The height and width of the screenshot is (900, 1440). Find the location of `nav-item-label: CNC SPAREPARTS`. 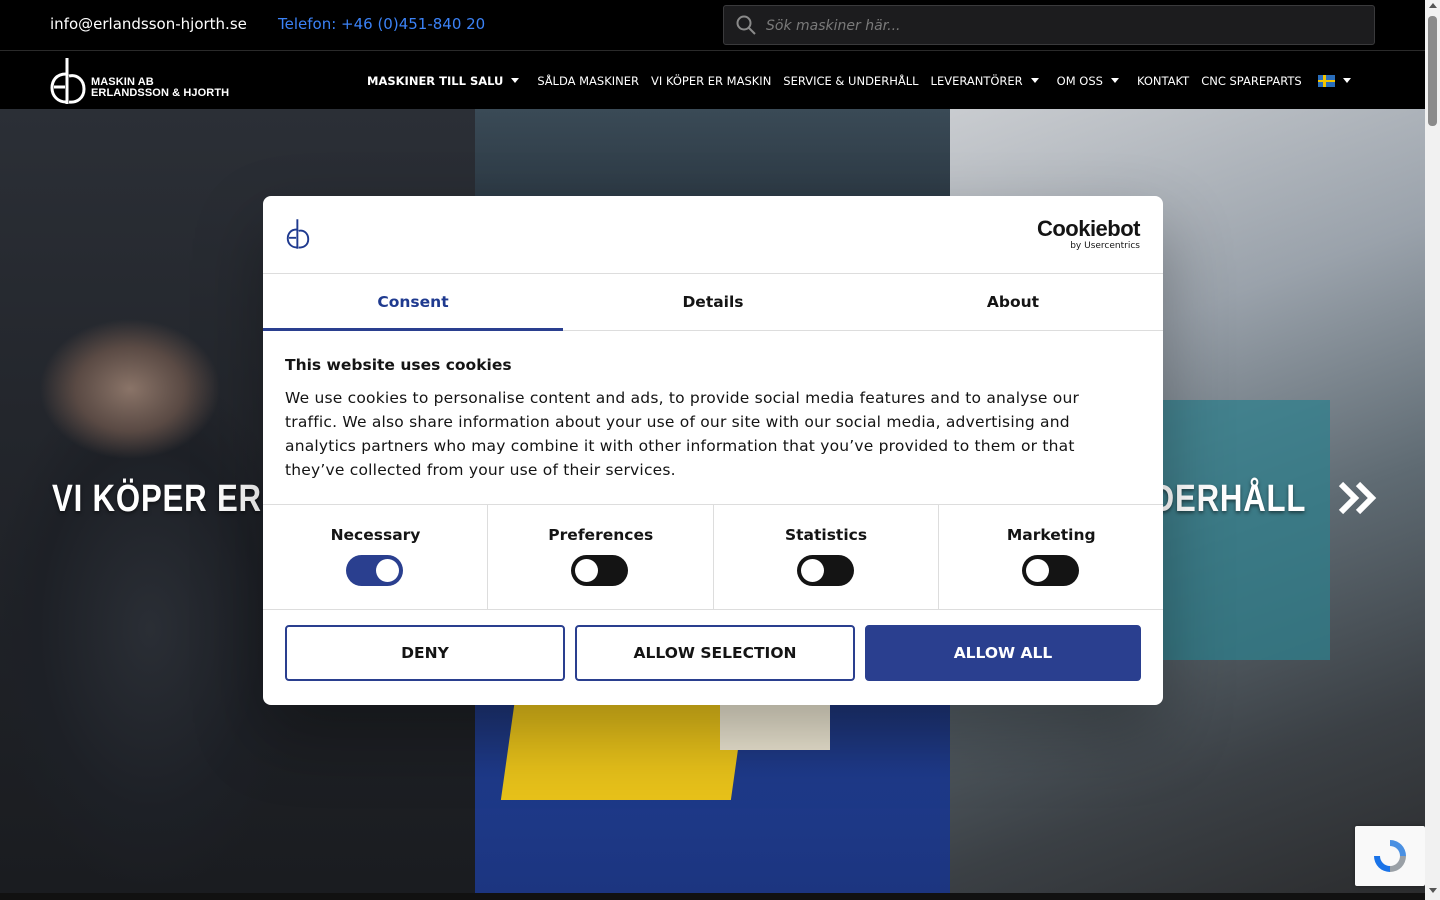

nav-item-label: CNC SPAREPARTS is located at coordinates (1251, 80).